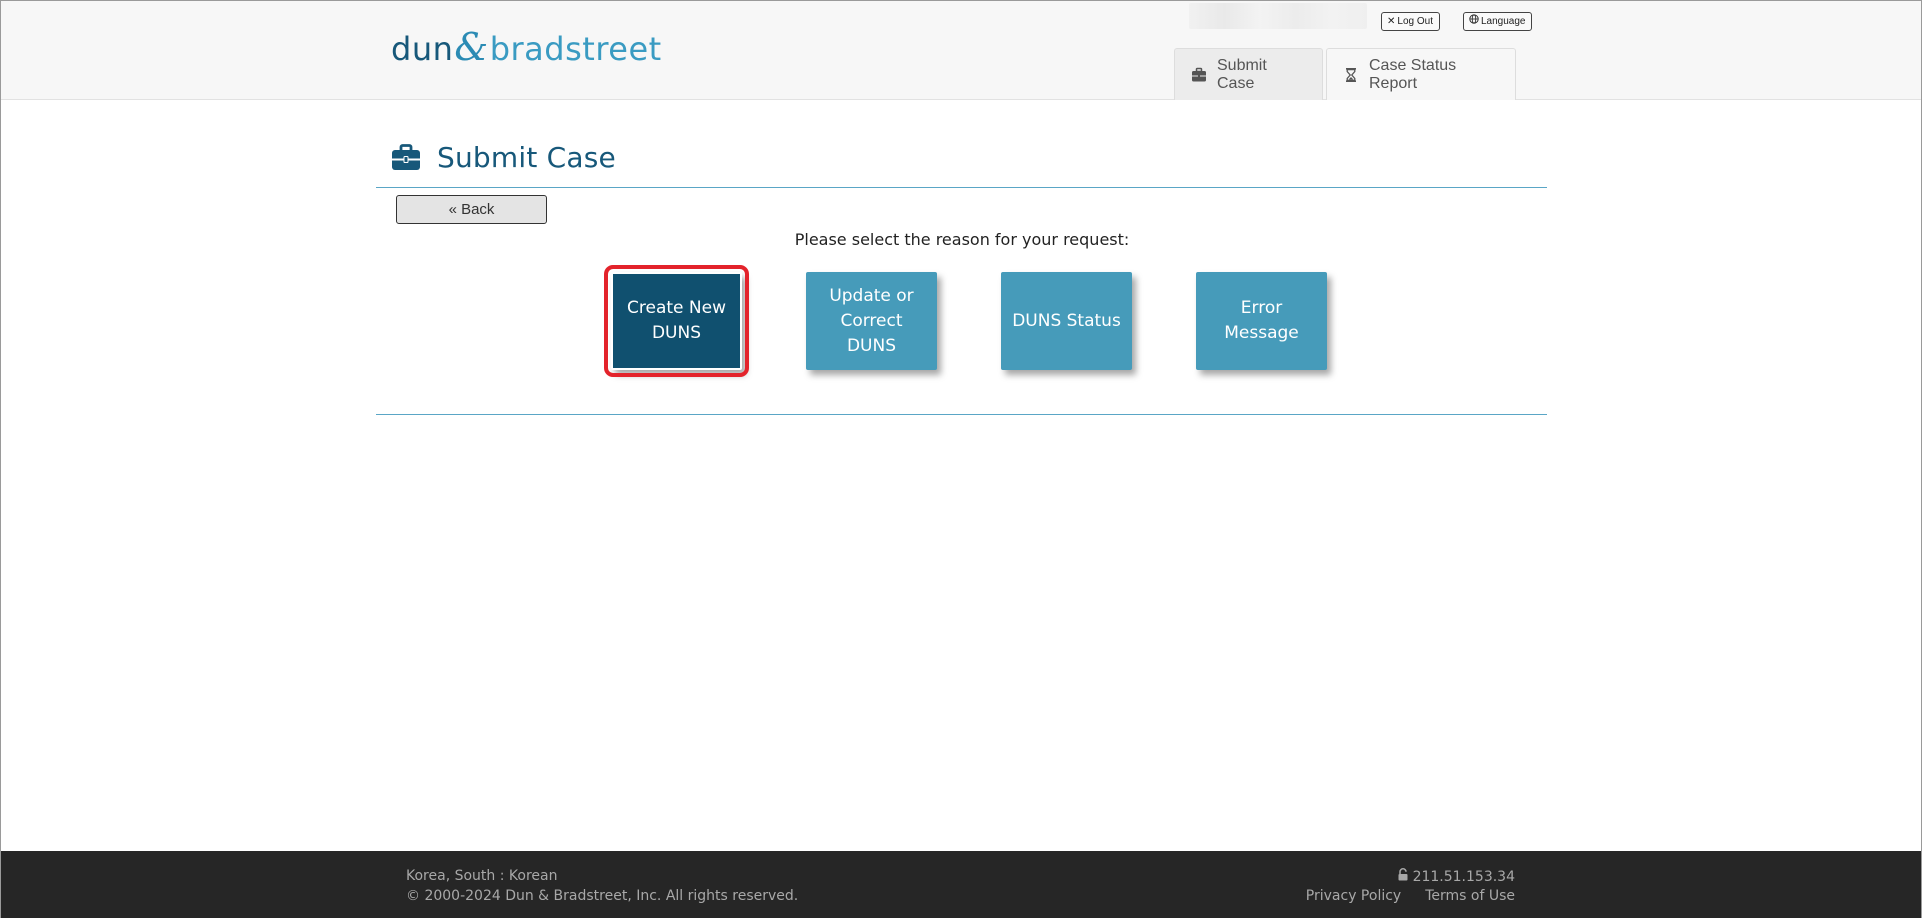 This screenshot has height=918, width=1922. I want to click on redacted-user-name, so click(1278, 16).